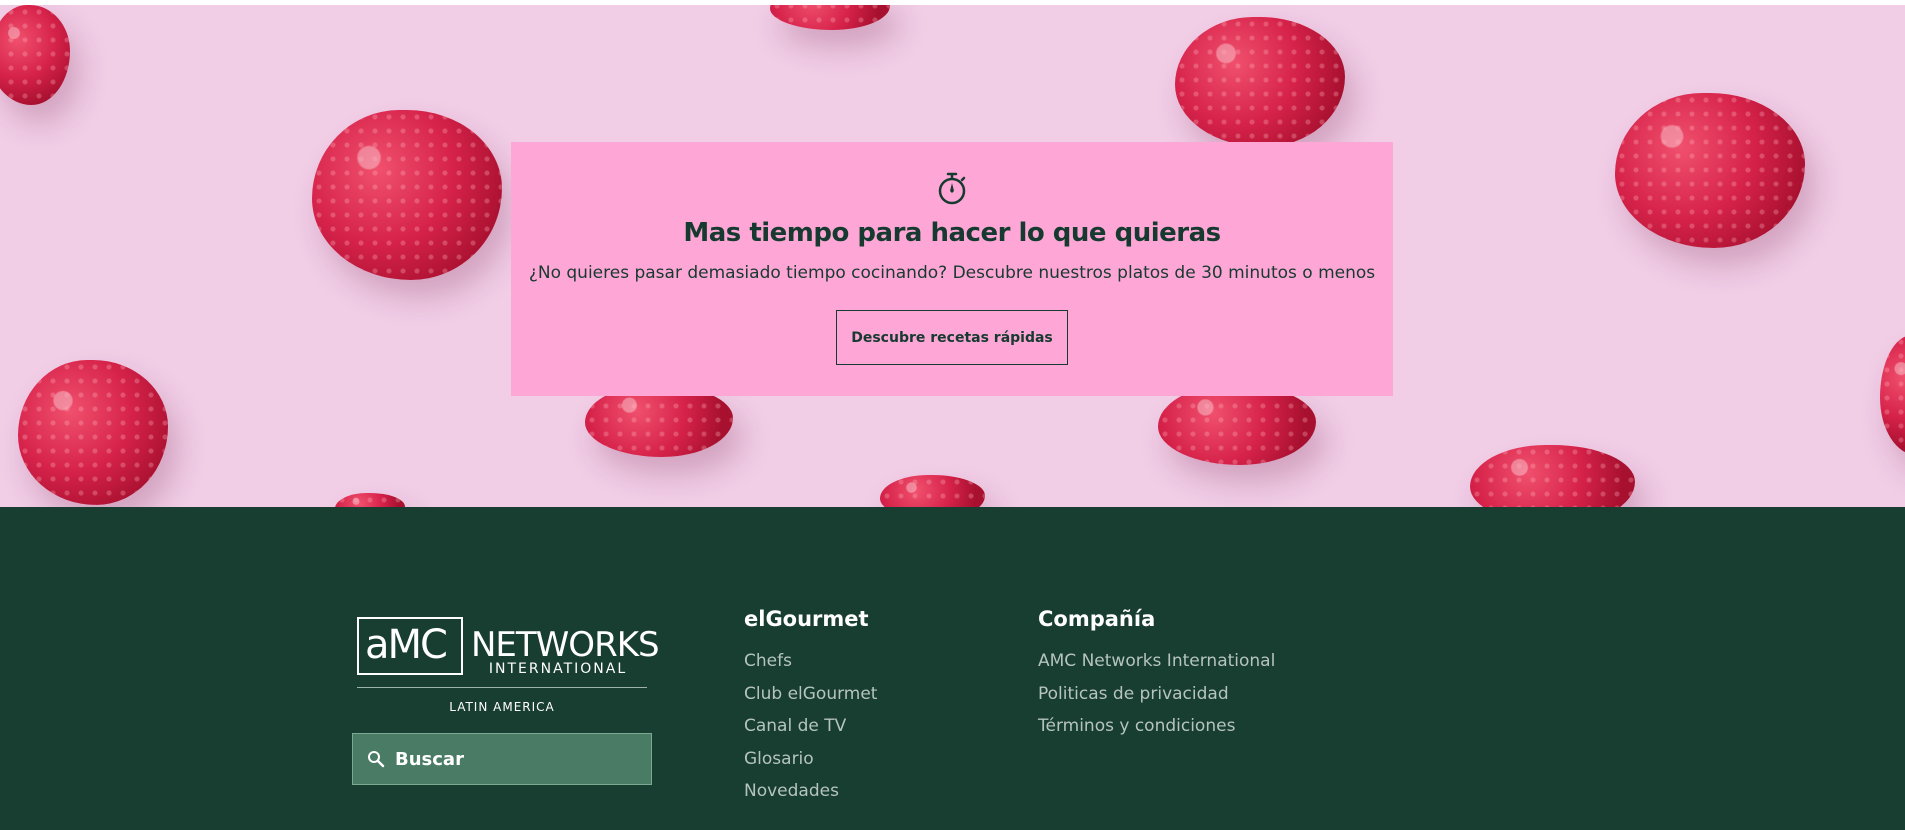 This screenshot has height=830, width=1905. What do you see at coordinates (1156, 726) in the screenshot?
I see `footer-link-terms: Términos y condiciones` at bounding box center [1156, 726].